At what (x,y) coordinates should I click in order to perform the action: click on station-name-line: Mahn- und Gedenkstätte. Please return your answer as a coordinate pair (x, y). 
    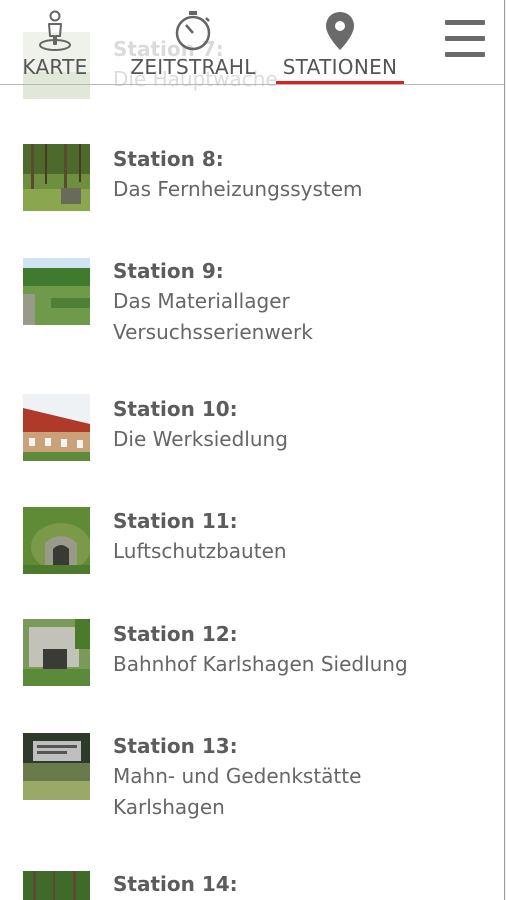
    Looking at the image, I should click on (237, 776).